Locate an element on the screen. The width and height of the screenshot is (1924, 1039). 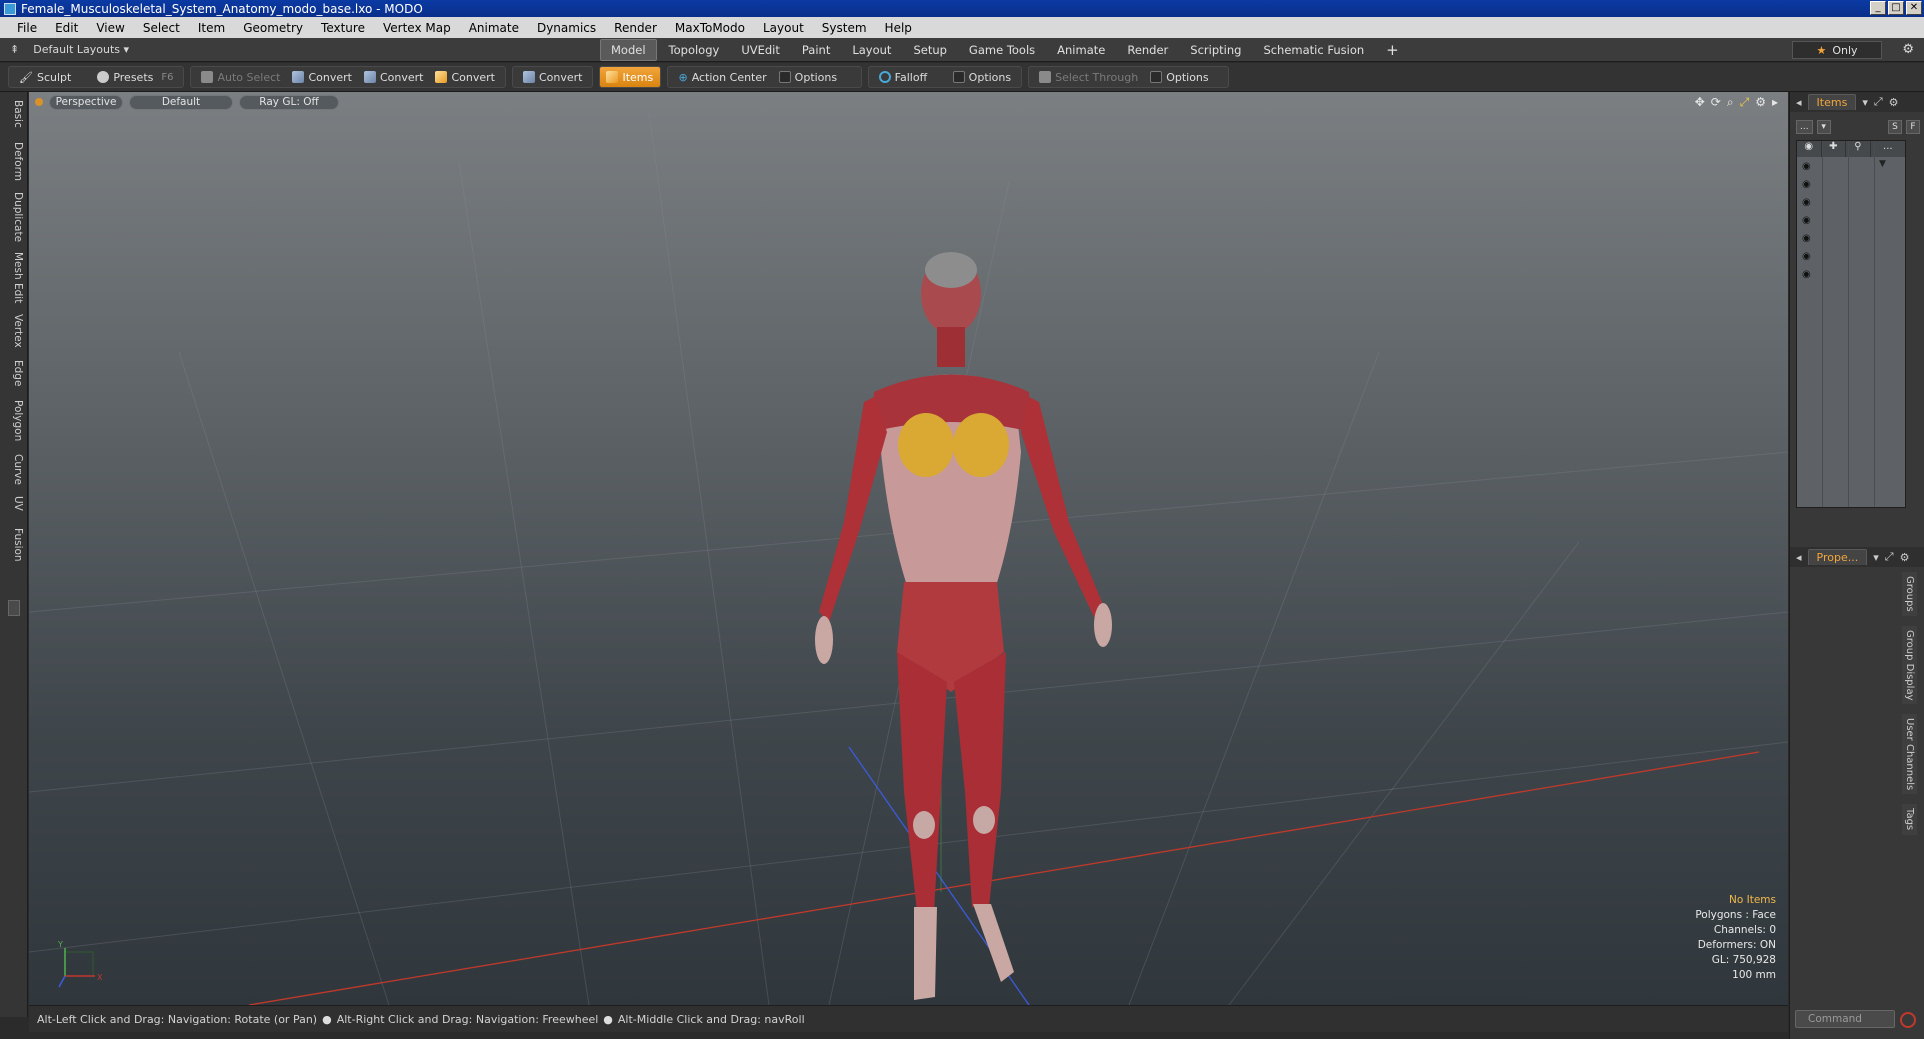
menu-edit: Edit is located at coordinates (66, 28).